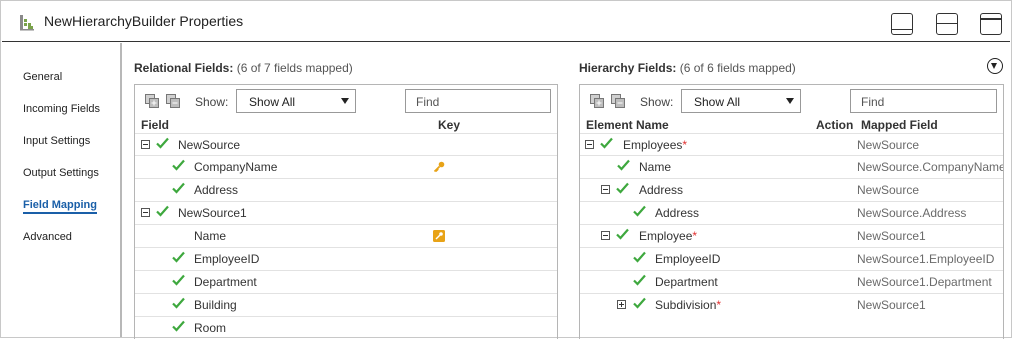 This screenshot has width=1012, height=339. What do you see at coordinates (61, 109) in the screenshot?
I see `sidebar-item-incoming-fields: Incoming Fields` at bounding box center [61, 109].